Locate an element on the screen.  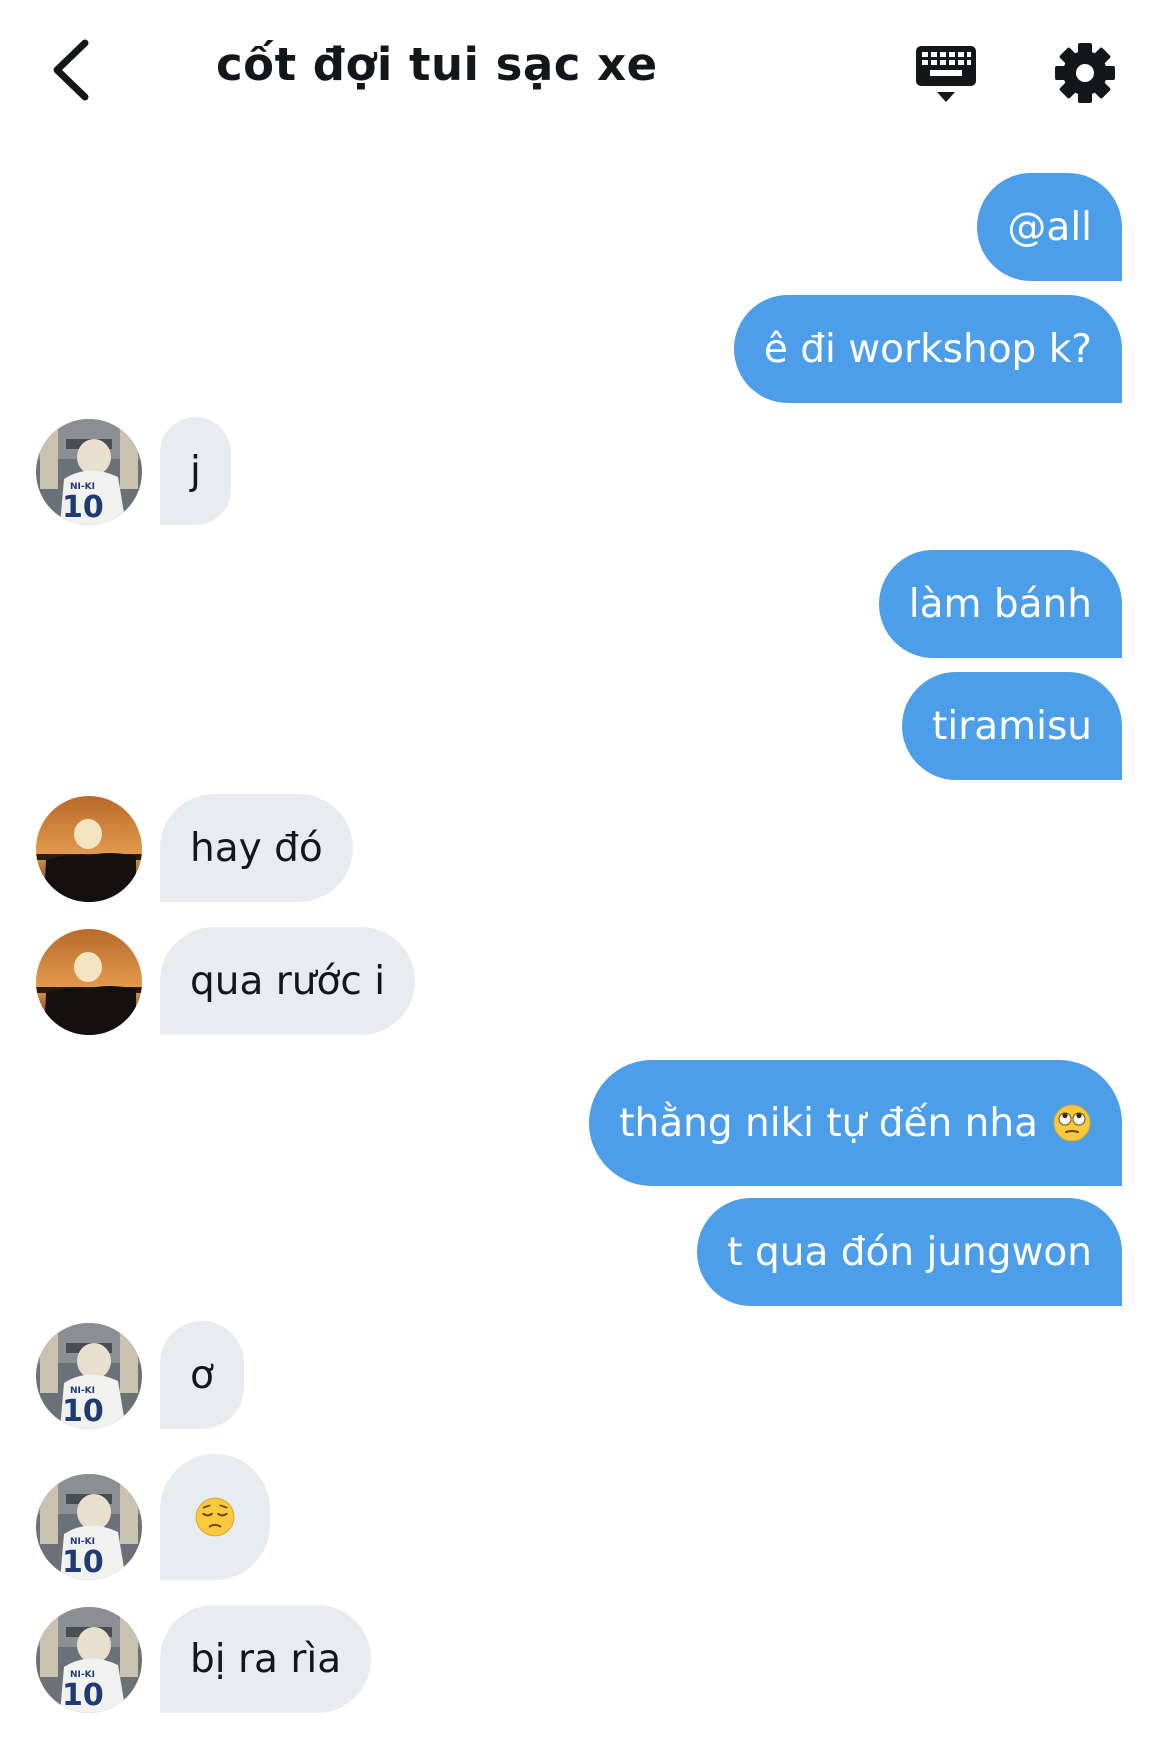
received-message-bubble: ơ is located at coordinates (202, 1375).